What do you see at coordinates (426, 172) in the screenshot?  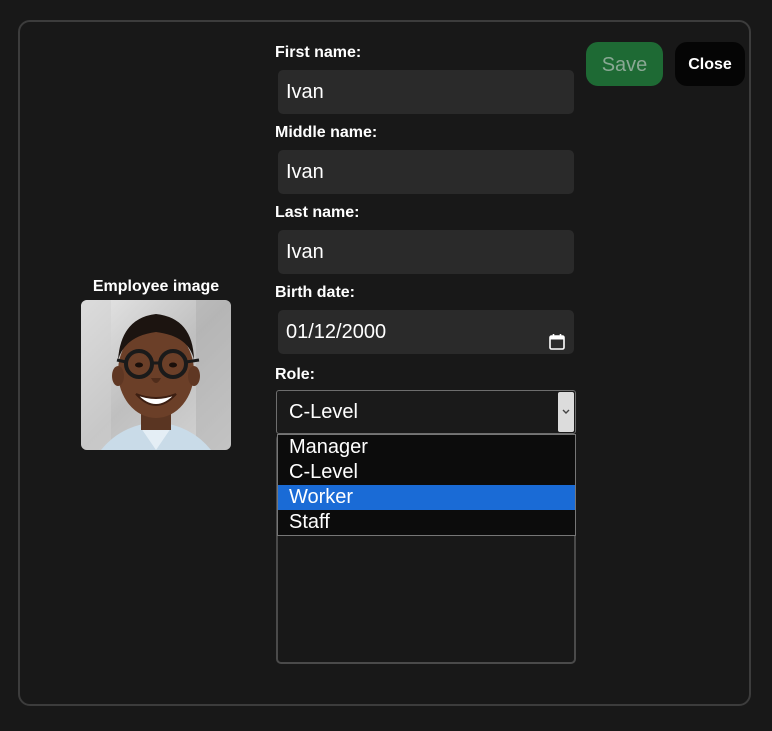 I see `middle-name-input` at bounding box center [426, 172].